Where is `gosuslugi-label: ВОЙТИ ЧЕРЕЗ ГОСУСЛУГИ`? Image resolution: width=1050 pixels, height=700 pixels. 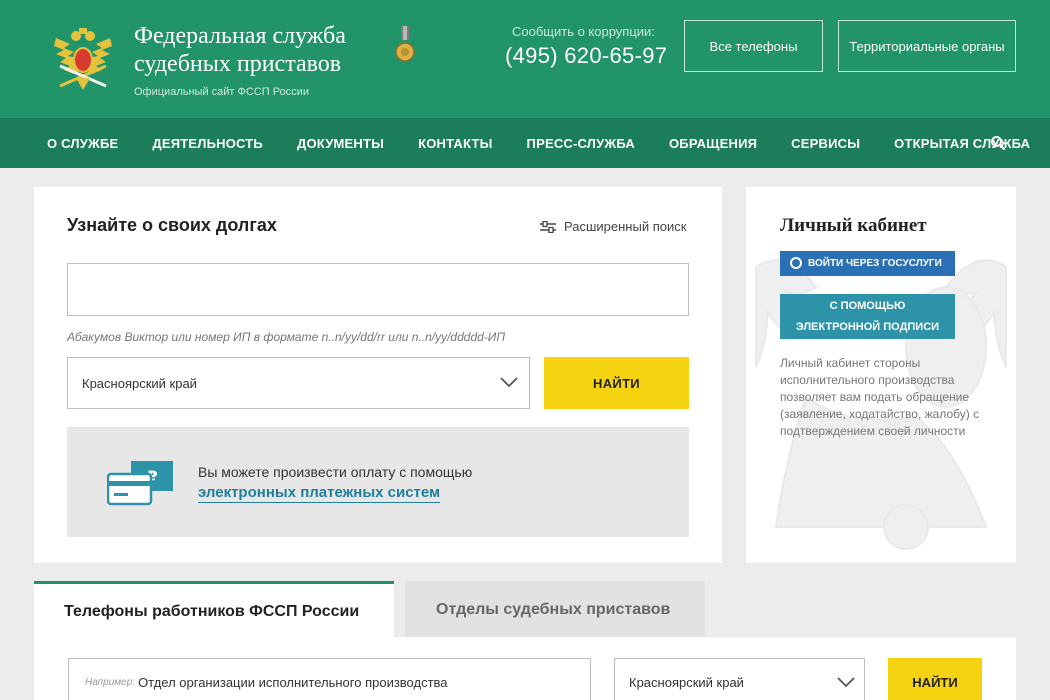
gosuslugi-label: ВОЙТИ ЧЕРЕЗ ГОСУСЛУГИ is located at coordinates (875, 263).